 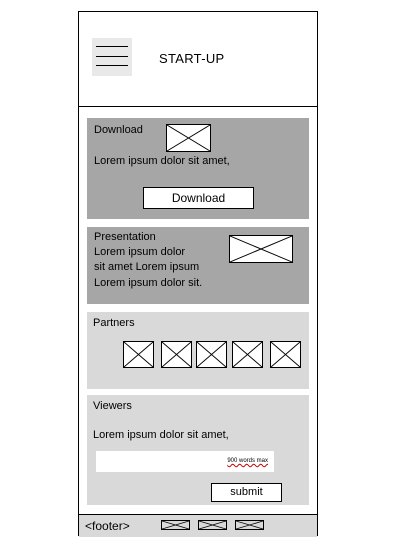 I want to click on partners-section: Partners, so click(x=198, y=350).